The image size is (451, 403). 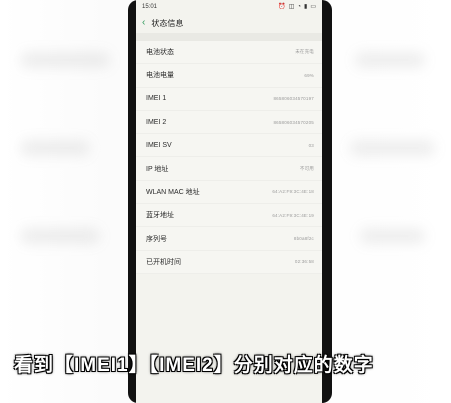 I want to click on list-item-value: 64:A2:F9:3C:4E:18, so click(x=293, y=192).